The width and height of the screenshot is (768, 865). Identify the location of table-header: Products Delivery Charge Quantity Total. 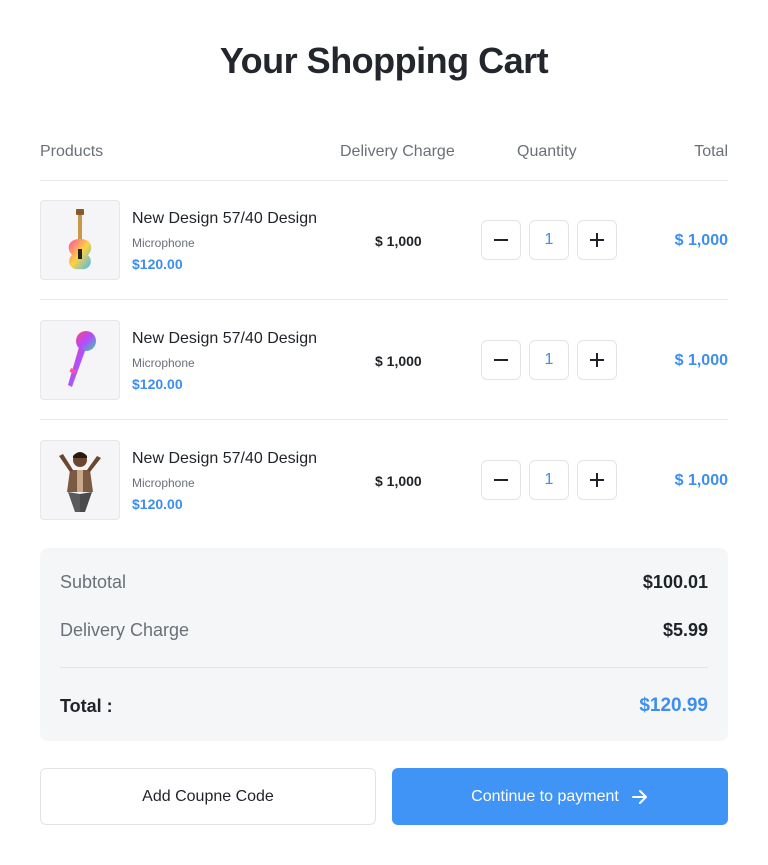
(384, 153).